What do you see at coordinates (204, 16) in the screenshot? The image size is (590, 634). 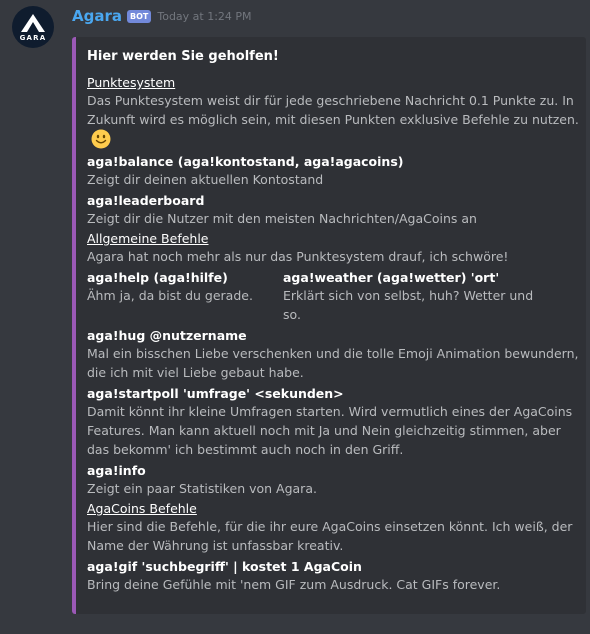 I see `timestamp: Today at 1:24 PM` at bounding box center [204, 16].